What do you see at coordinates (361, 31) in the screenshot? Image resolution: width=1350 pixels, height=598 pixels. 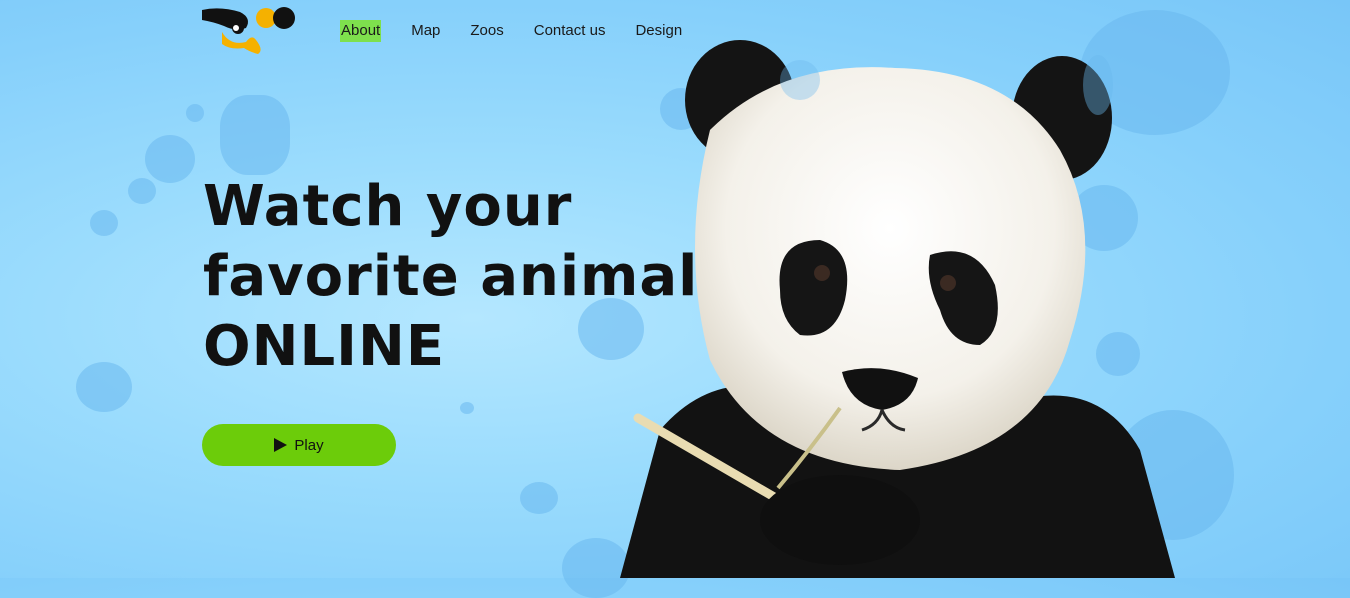 I see `nav-item-about: About` at bounding box center [361, 31].